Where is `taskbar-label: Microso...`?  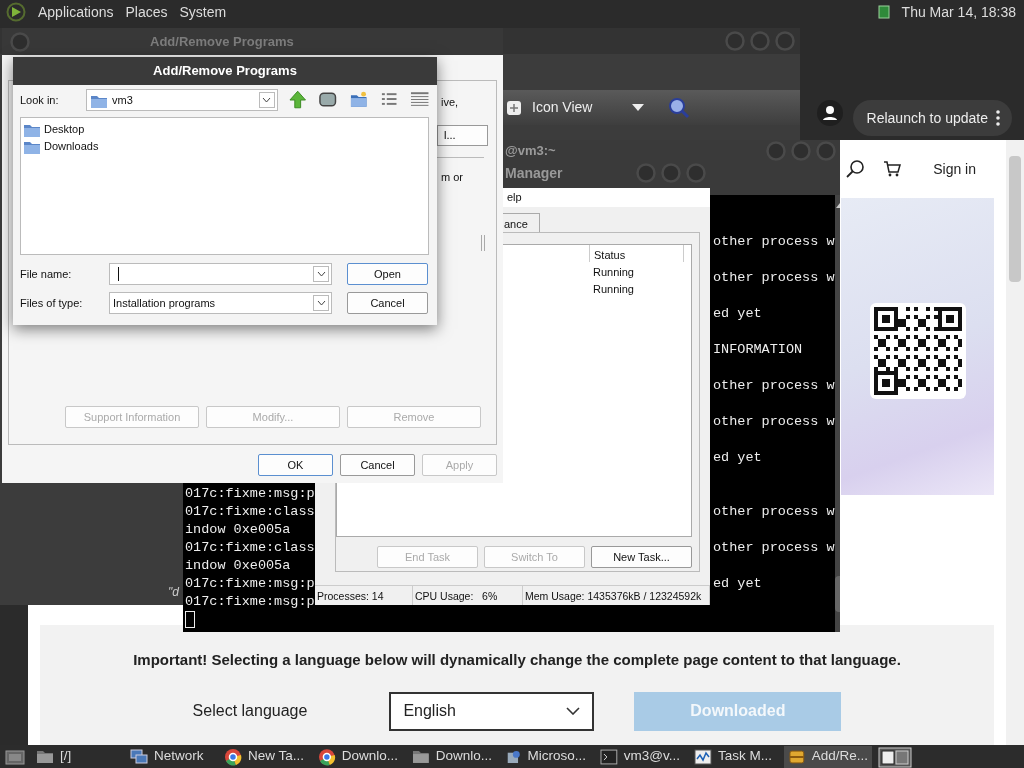
taskbar-label: Microso... is located at coordinates (556, 756).